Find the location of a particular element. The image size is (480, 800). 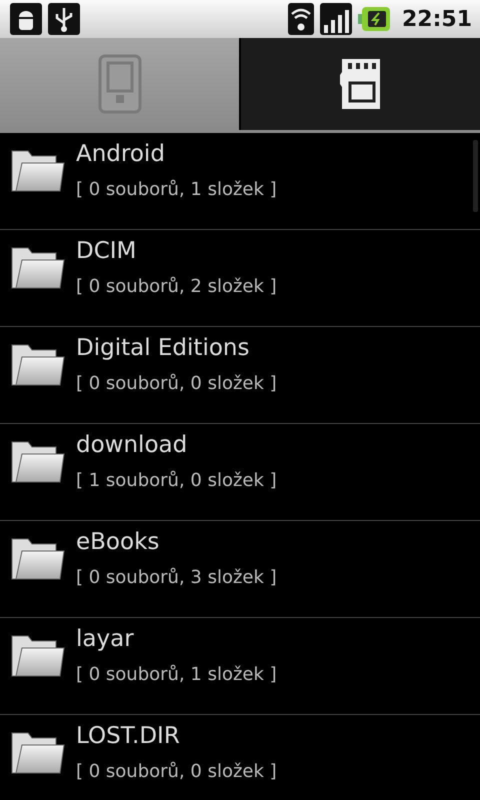

sd-card-icon is located at coordinates (361, 84).